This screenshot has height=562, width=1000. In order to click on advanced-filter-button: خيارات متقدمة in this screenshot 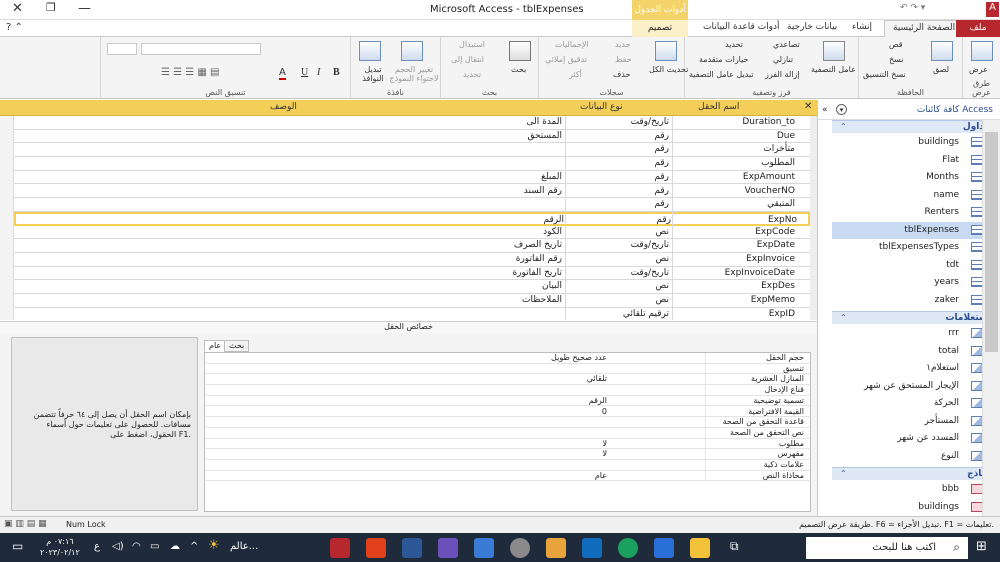, I will do `click(723, 59)`.